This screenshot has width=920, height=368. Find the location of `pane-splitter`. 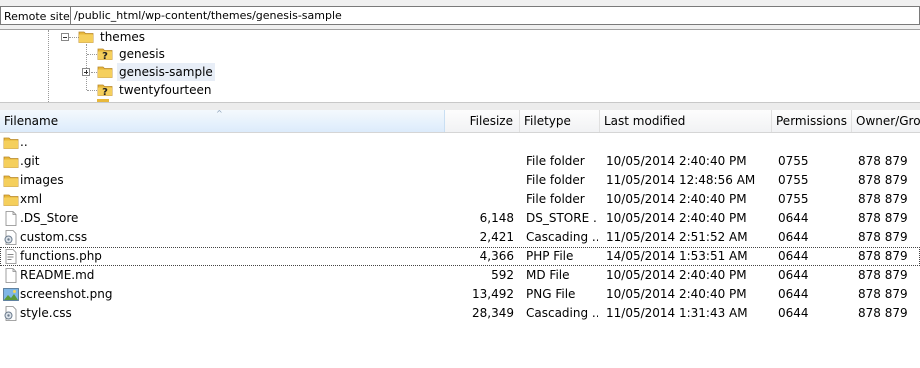

pane-splitter is located at coordinates (460, 106).